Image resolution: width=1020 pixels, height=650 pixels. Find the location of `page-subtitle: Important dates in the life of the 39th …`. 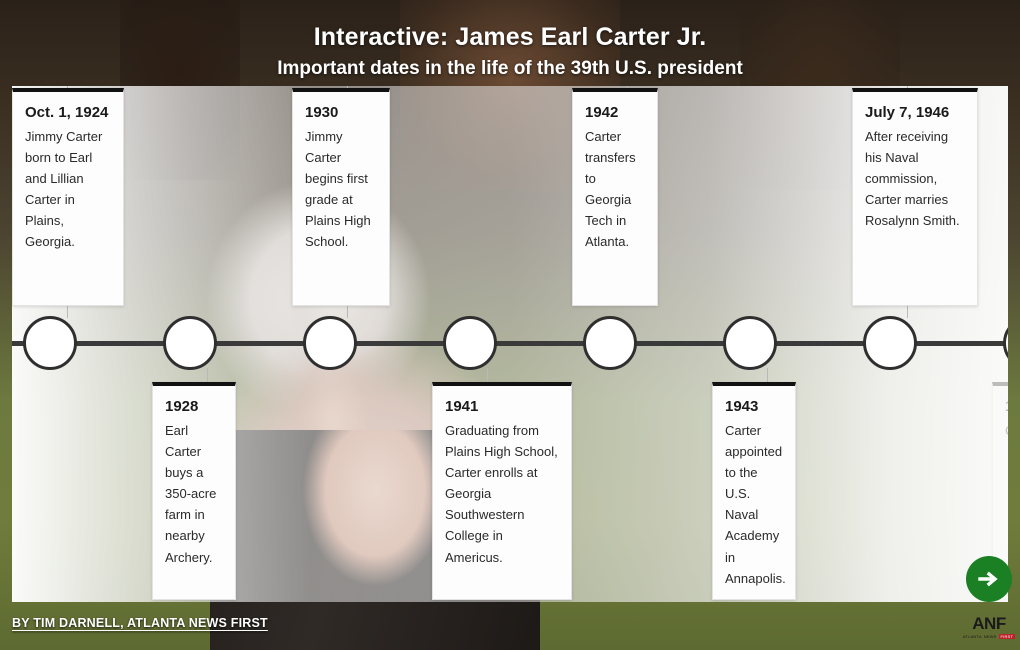

page-subtitle: Important dates in the life of the 39th … is located at coordinates (510, 69).